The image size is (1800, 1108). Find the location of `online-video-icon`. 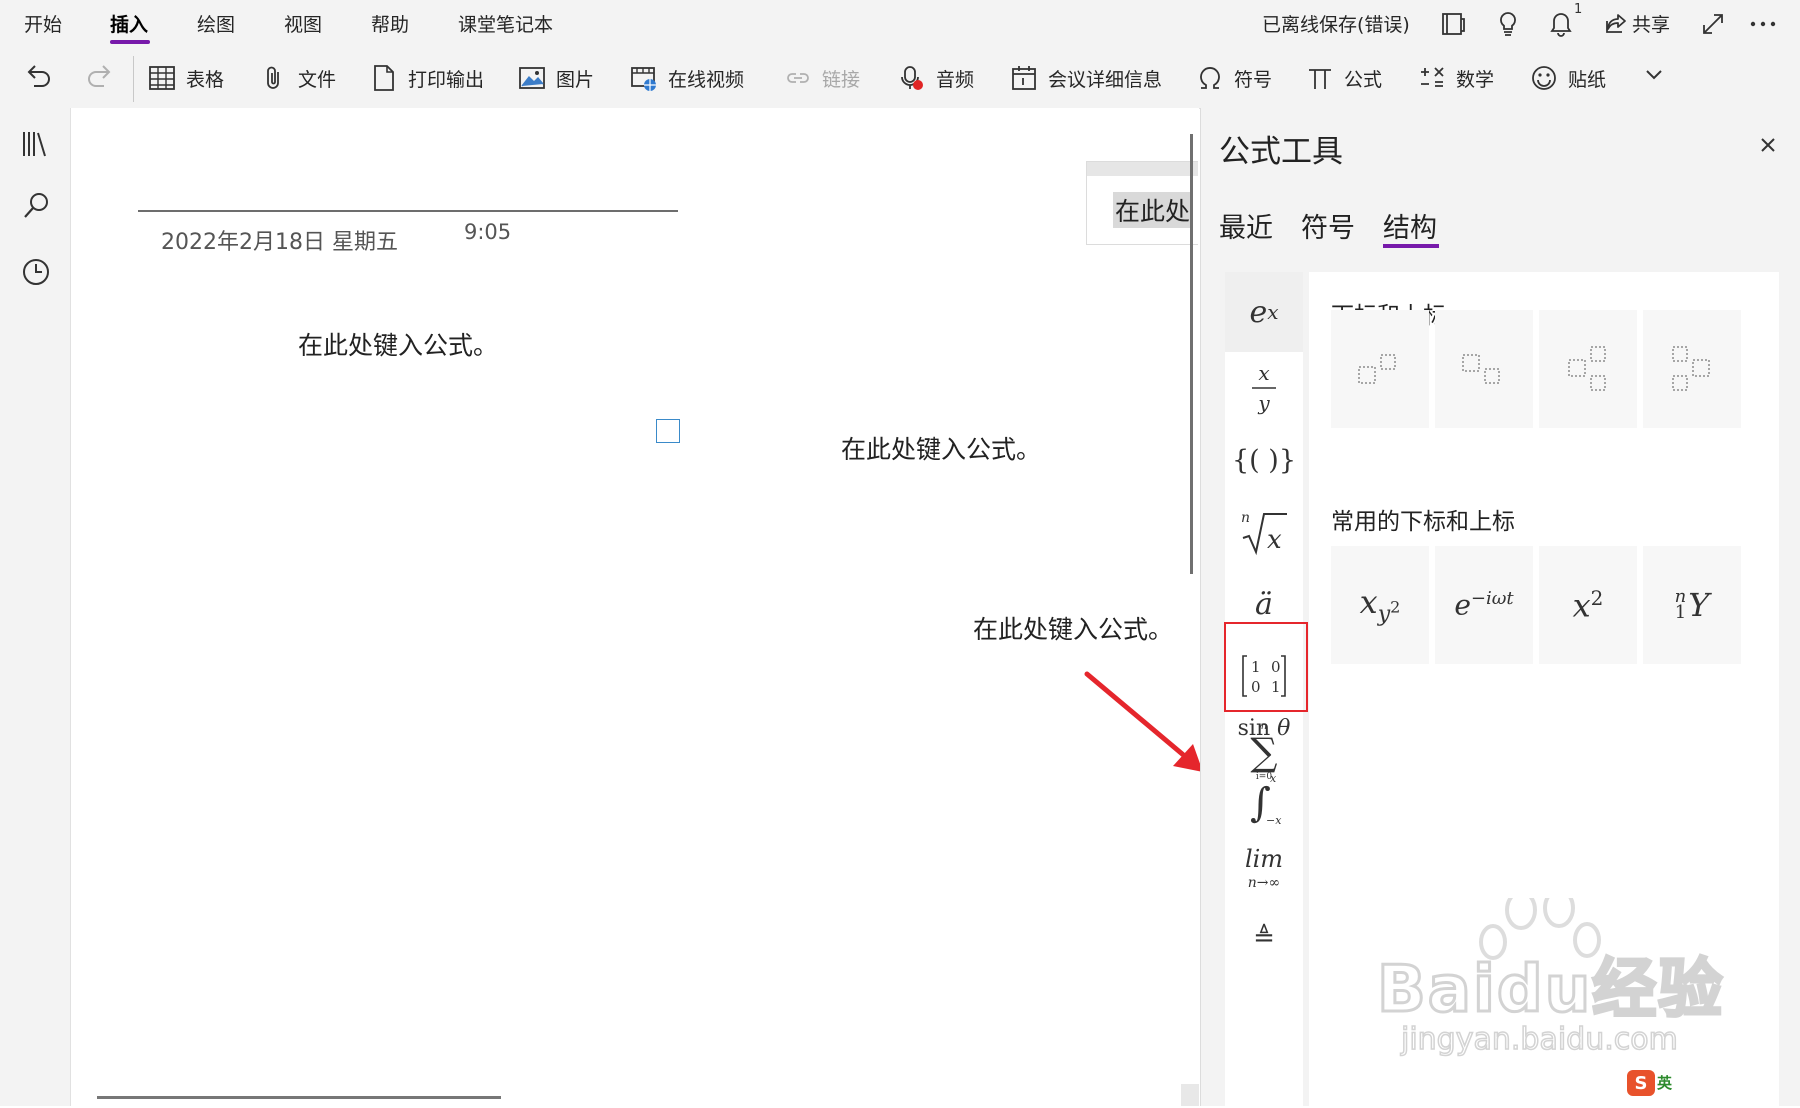

online-video-icon is located at coordinates (643, 79).